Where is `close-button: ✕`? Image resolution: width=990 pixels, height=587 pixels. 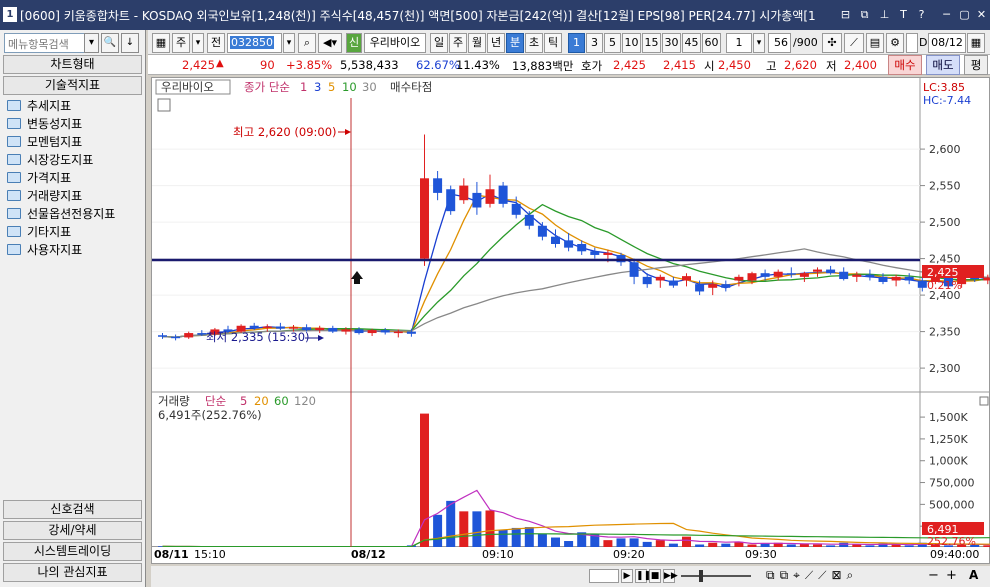 close-button: ✕ is located at coordinates (981, 14).